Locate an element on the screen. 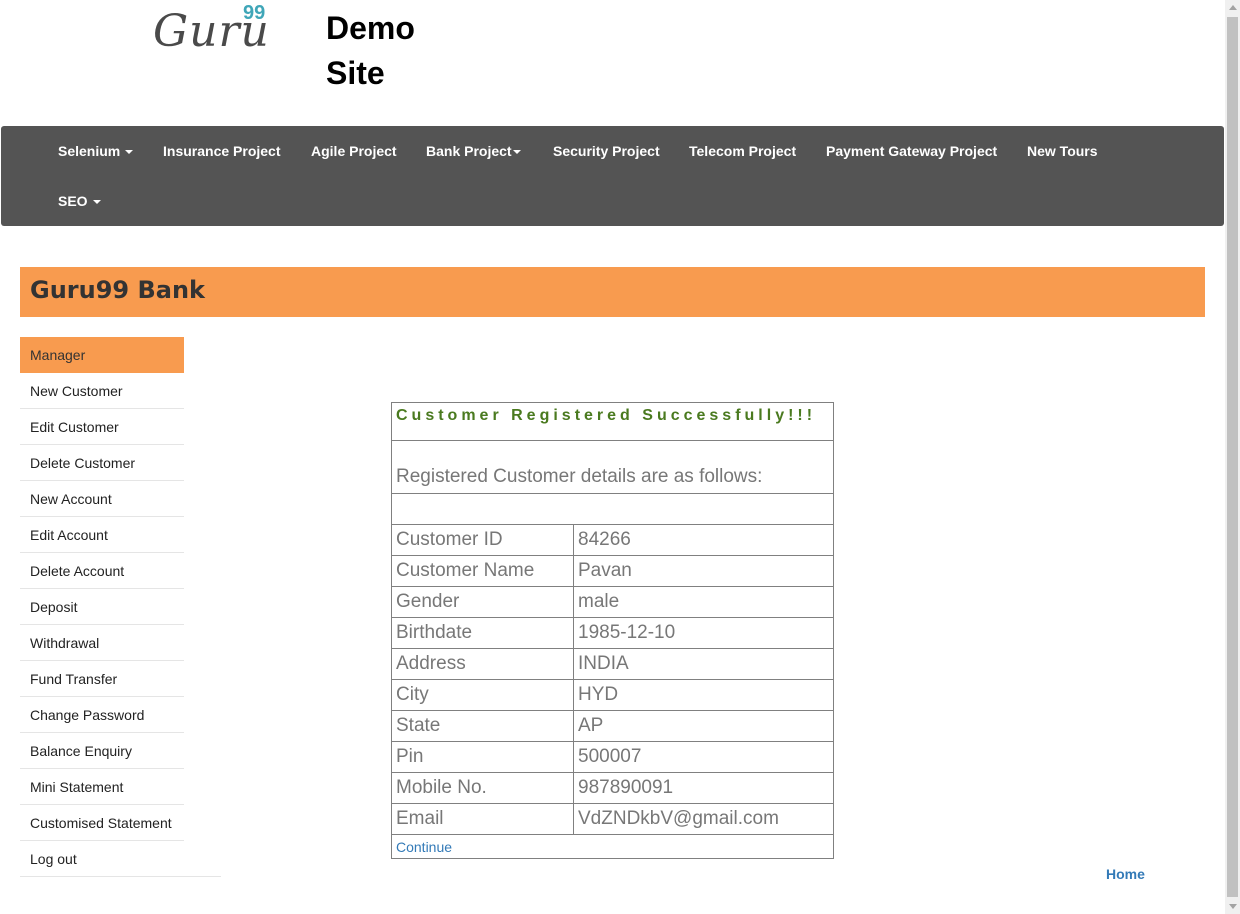  table-row: Gender male is located at coordinates (612, 602).